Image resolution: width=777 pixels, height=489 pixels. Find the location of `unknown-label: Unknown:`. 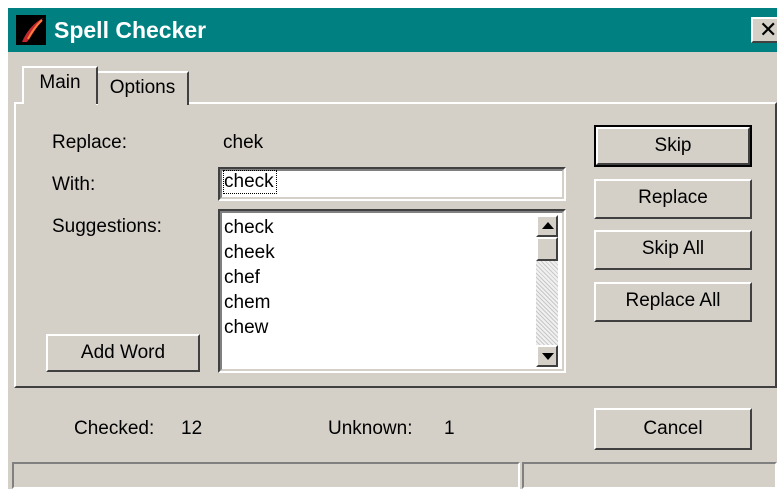

unknown-label: Unknown: is located at coordinates (370, 428).